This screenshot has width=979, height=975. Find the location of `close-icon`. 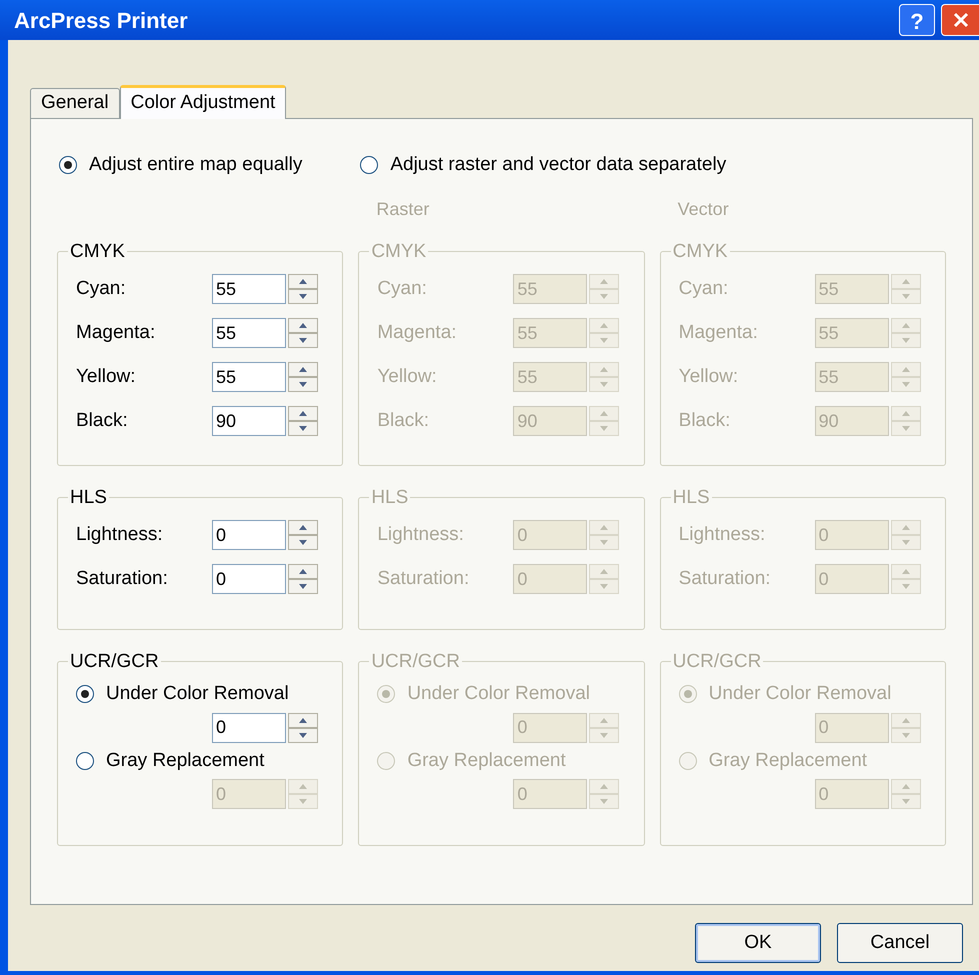

close-icon is located at coordinates (961, 20).